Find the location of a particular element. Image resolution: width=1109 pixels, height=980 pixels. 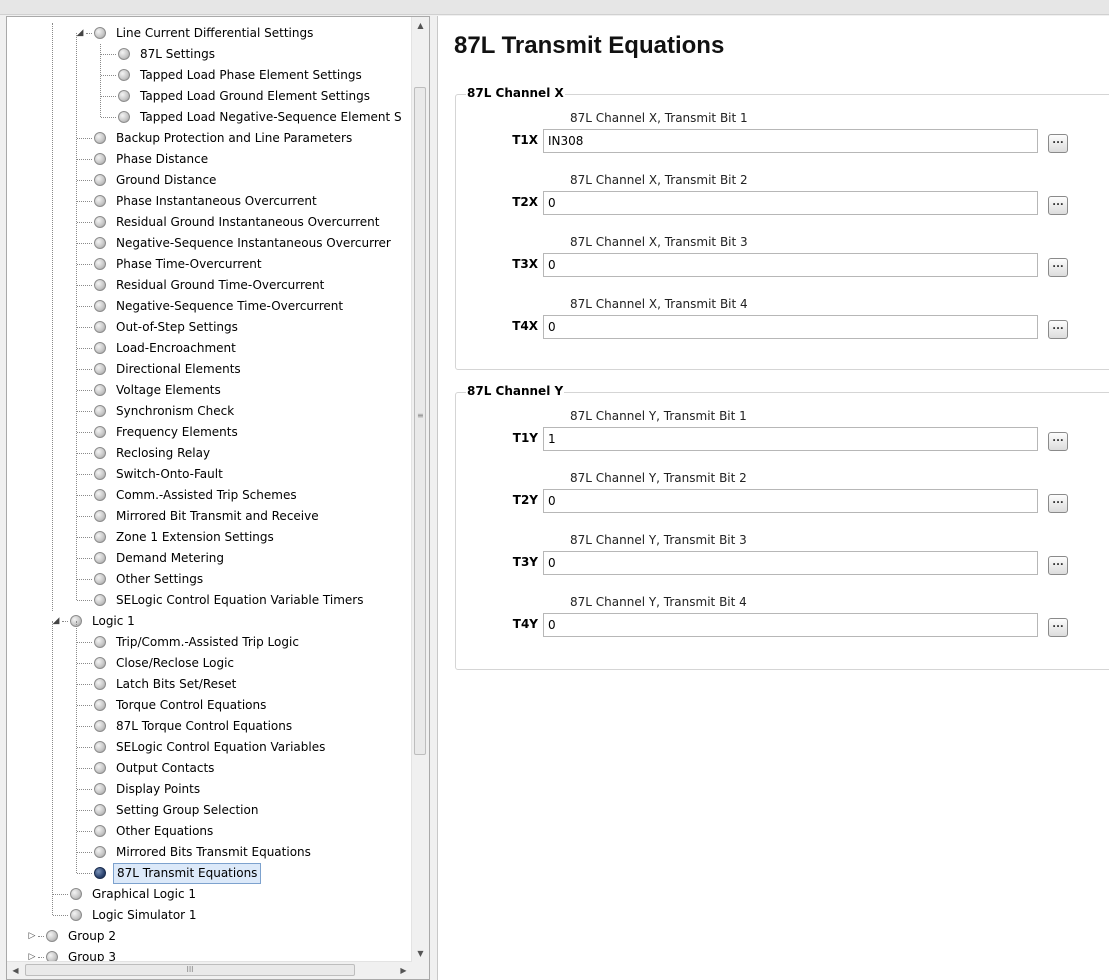

tree-item: Close/Reclose Logic is located at coordinates (209, 663).